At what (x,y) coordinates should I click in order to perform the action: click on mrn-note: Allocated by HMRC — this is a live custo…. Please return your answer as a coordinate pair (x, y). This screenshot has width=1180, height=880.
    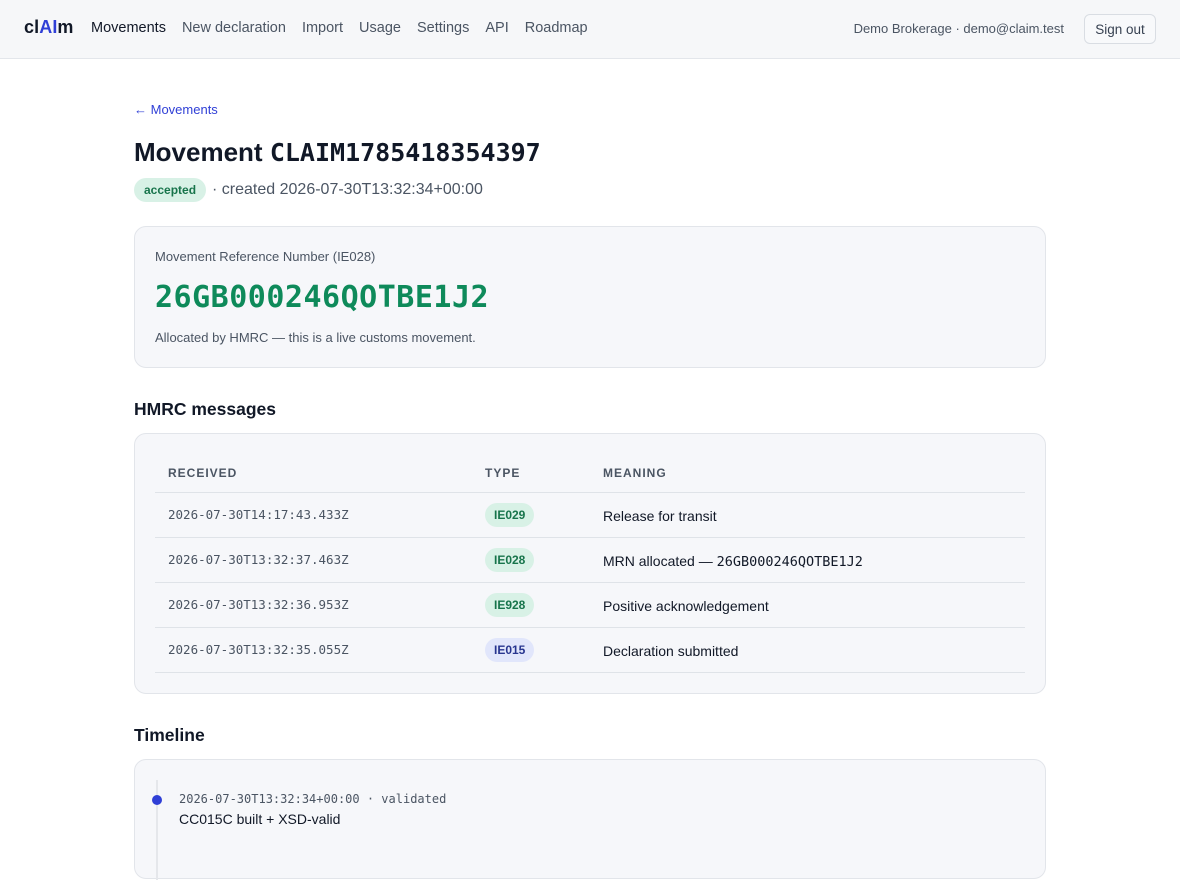
    Looking at the image, I should click on (315, 337).